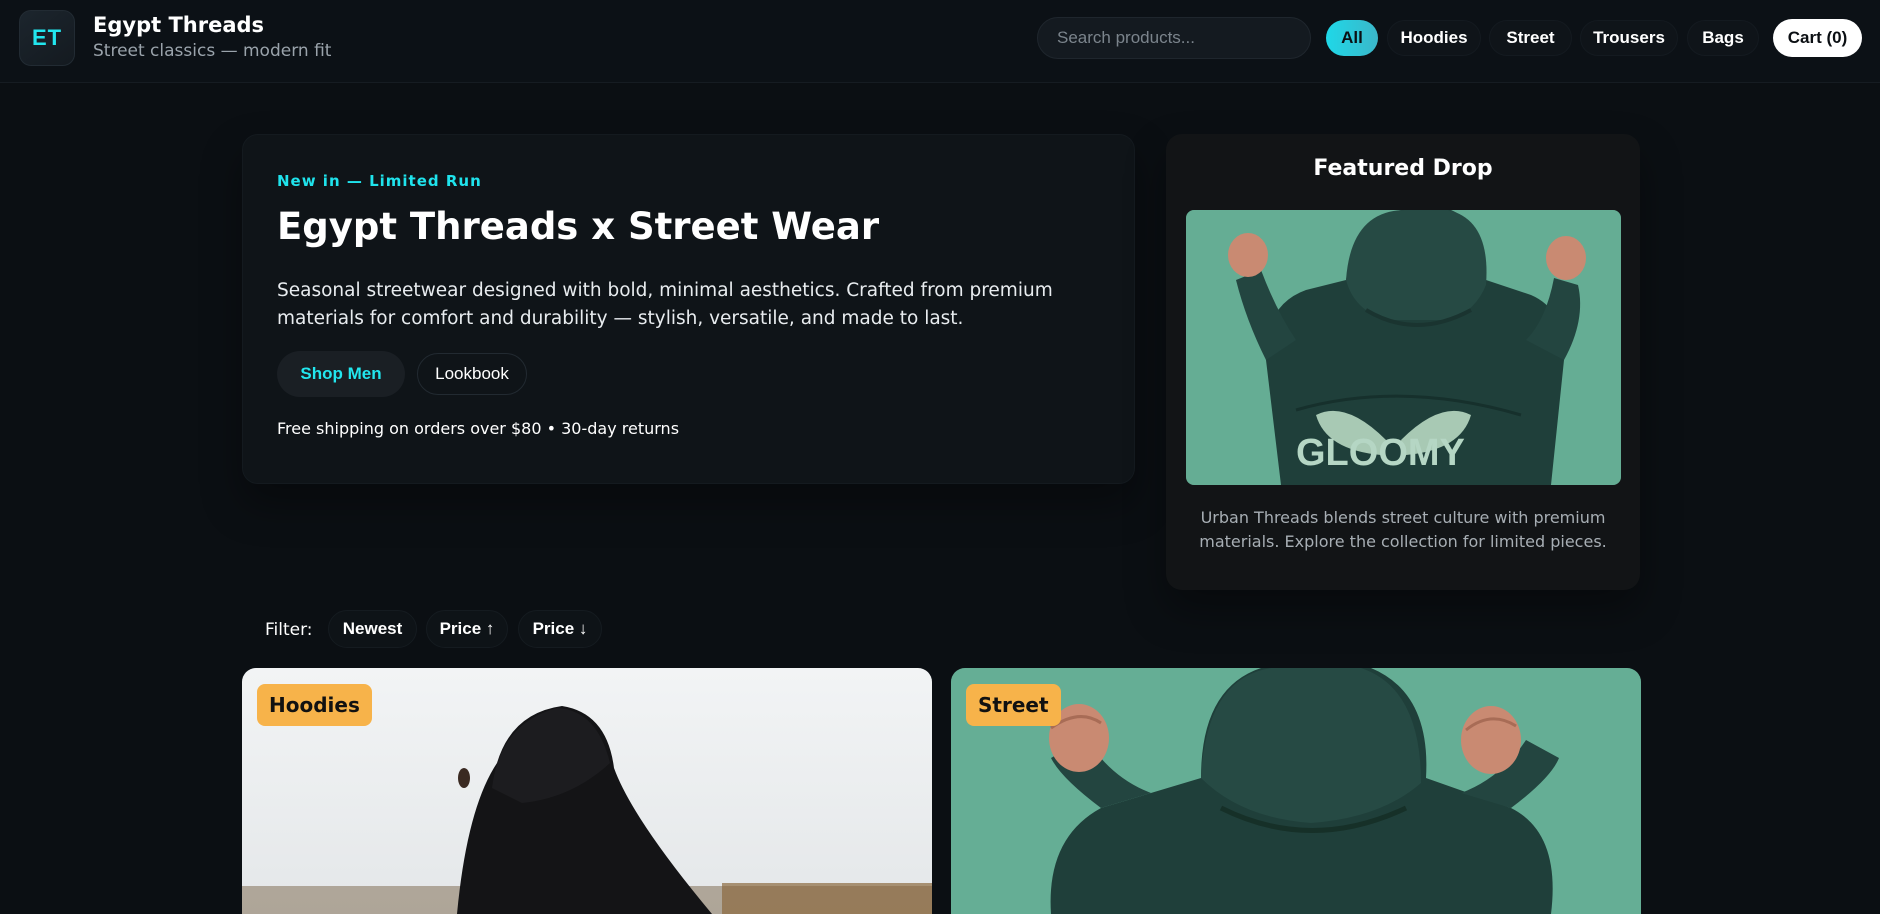 This screenshot has width=1880, height=914. I want to click on brand-subtitle: Street classics — modern fit, so click(212, 51).